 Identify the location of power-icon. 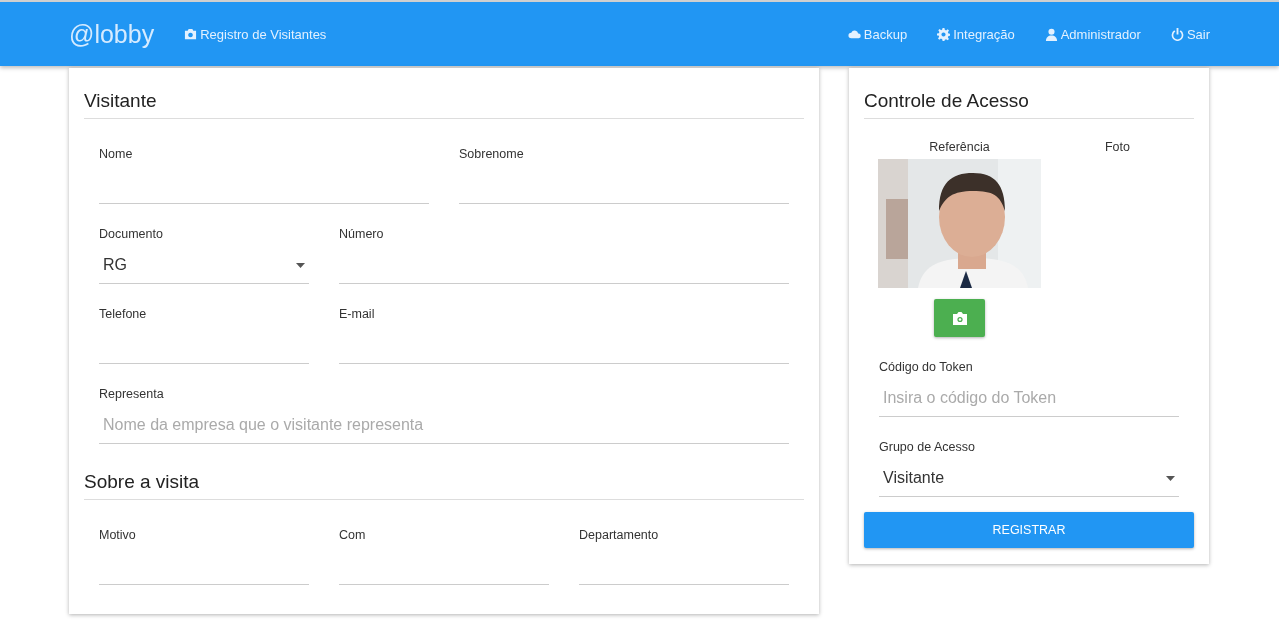
(1177, 34).